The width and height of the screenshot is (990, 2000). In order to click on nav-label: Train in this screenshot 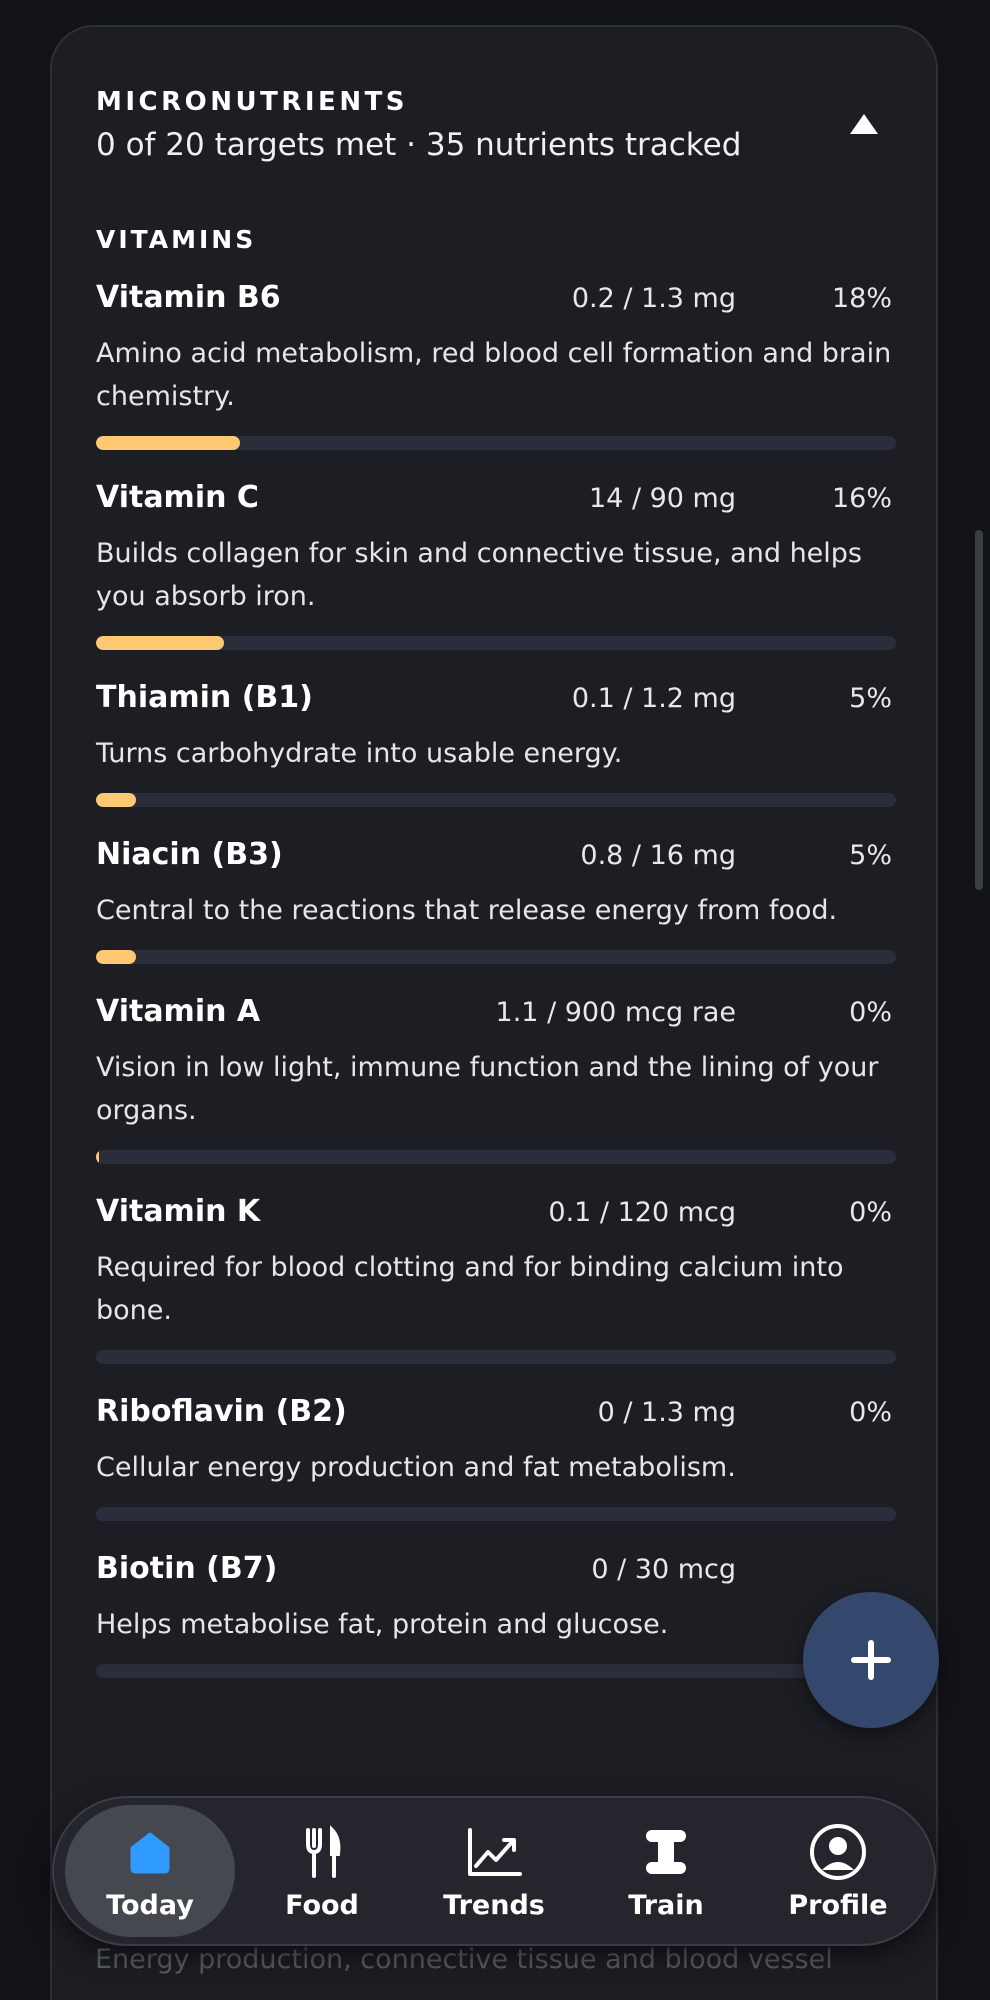, I will do `click(666, 1905)`.